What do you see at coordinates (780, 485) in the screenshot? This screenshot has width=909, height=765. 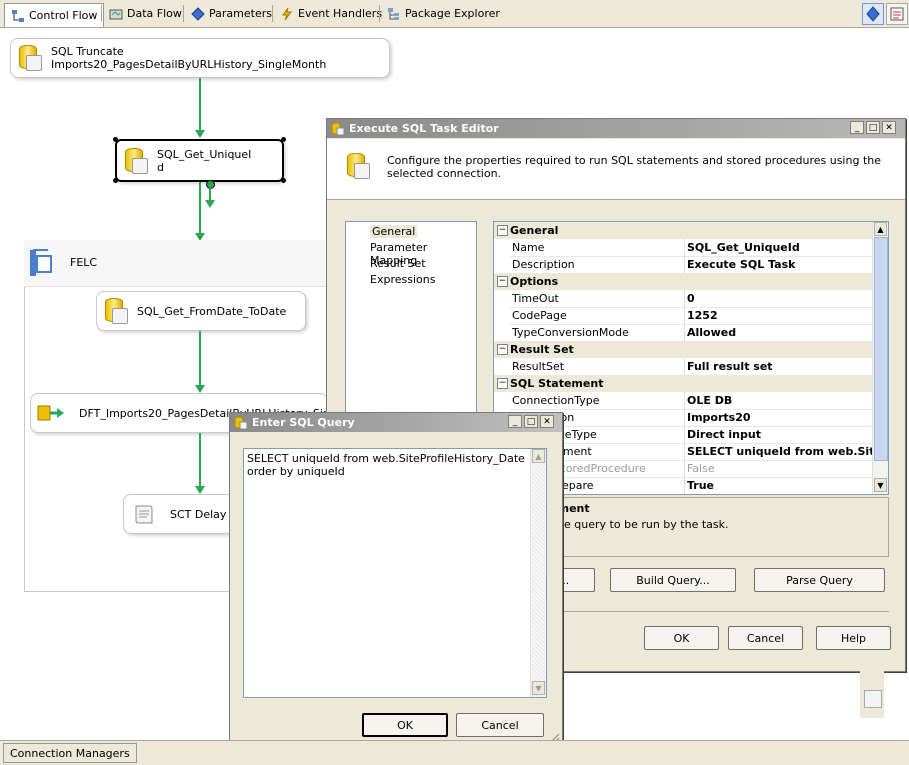 I see `property-value: True` at bounding box center [780, 485].